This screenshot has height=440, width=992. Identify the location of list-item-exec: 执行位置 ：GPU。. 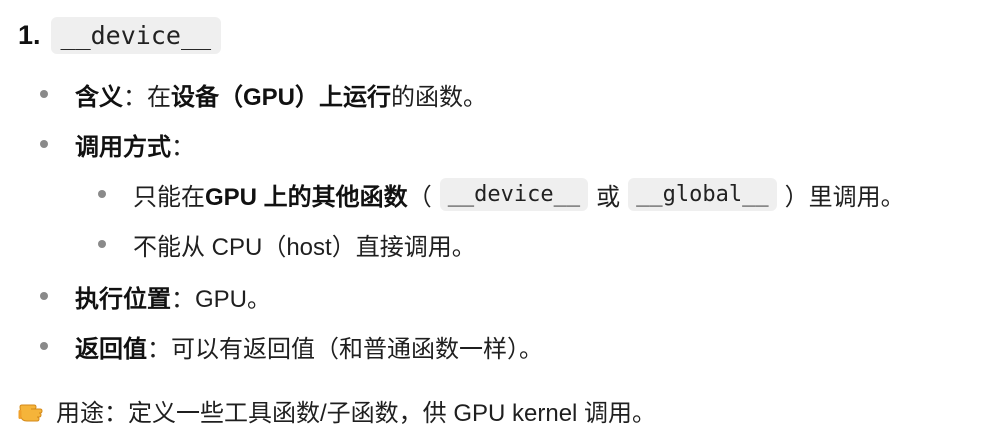
(155, 296).